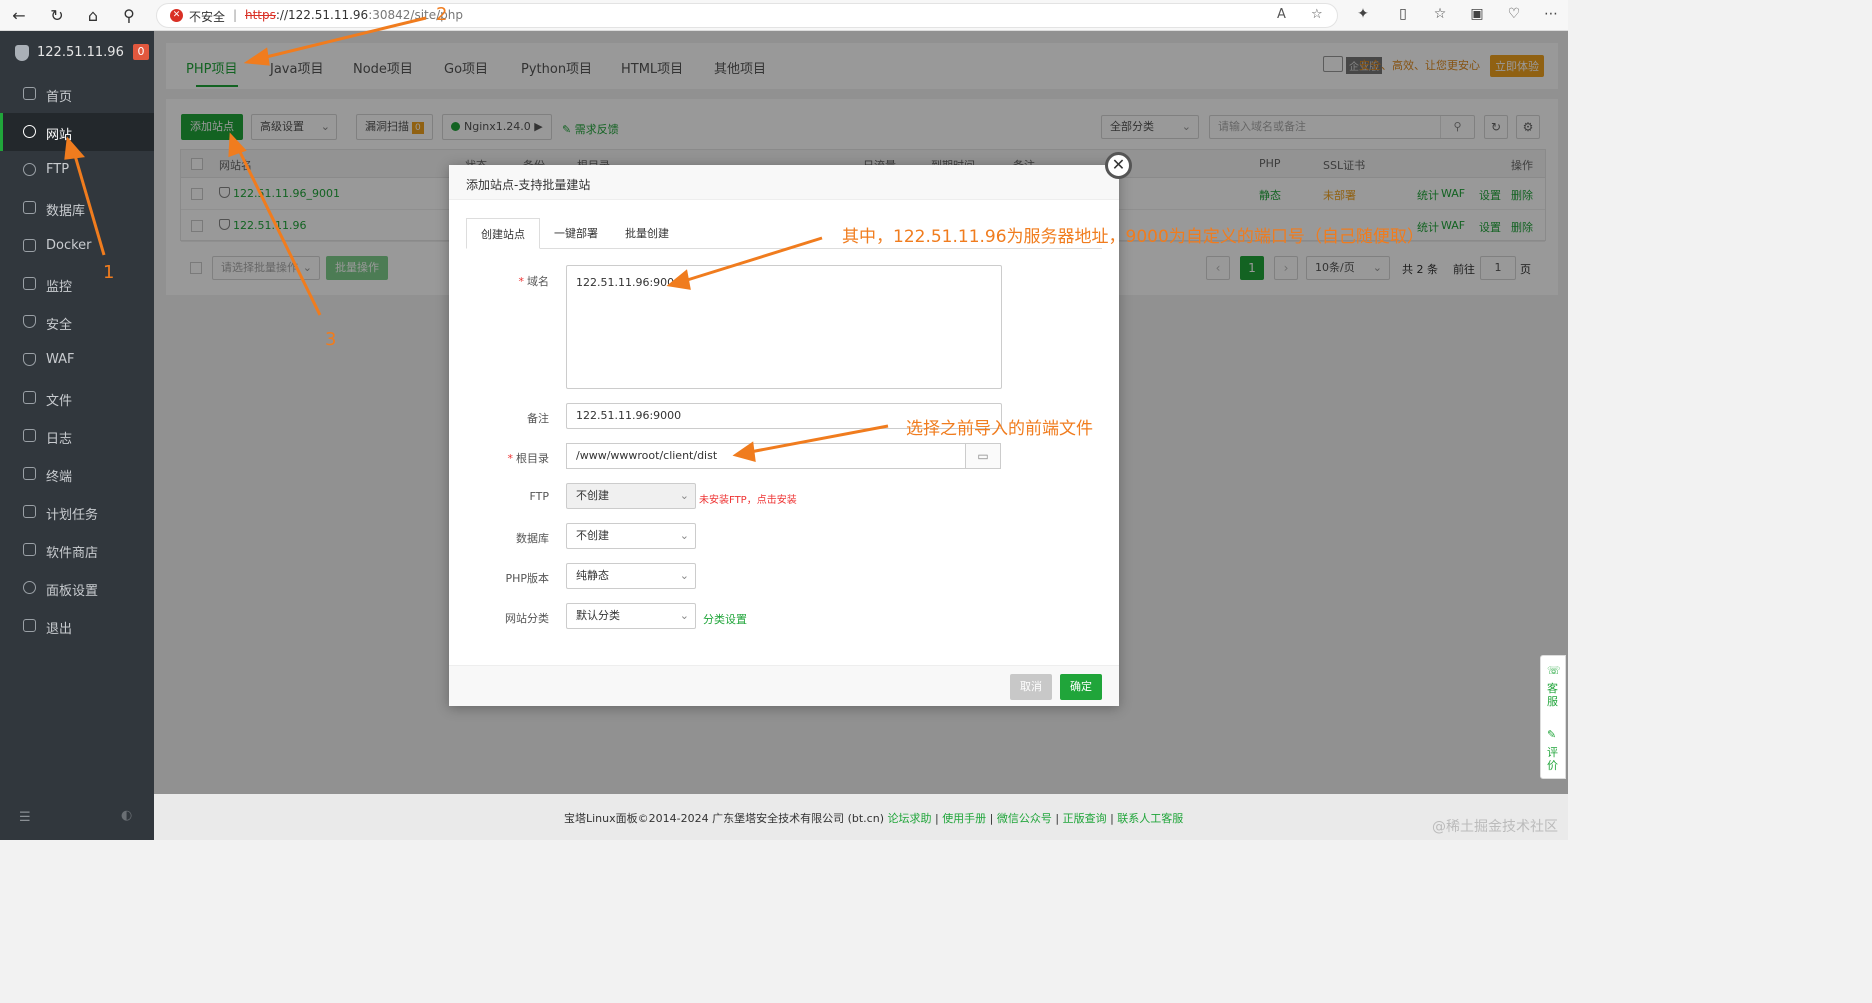 This screenshot has height=1003, width=1872. Describe the element at coordinates (29, 397) in the screenshot. I see `folder-icon` at that location.